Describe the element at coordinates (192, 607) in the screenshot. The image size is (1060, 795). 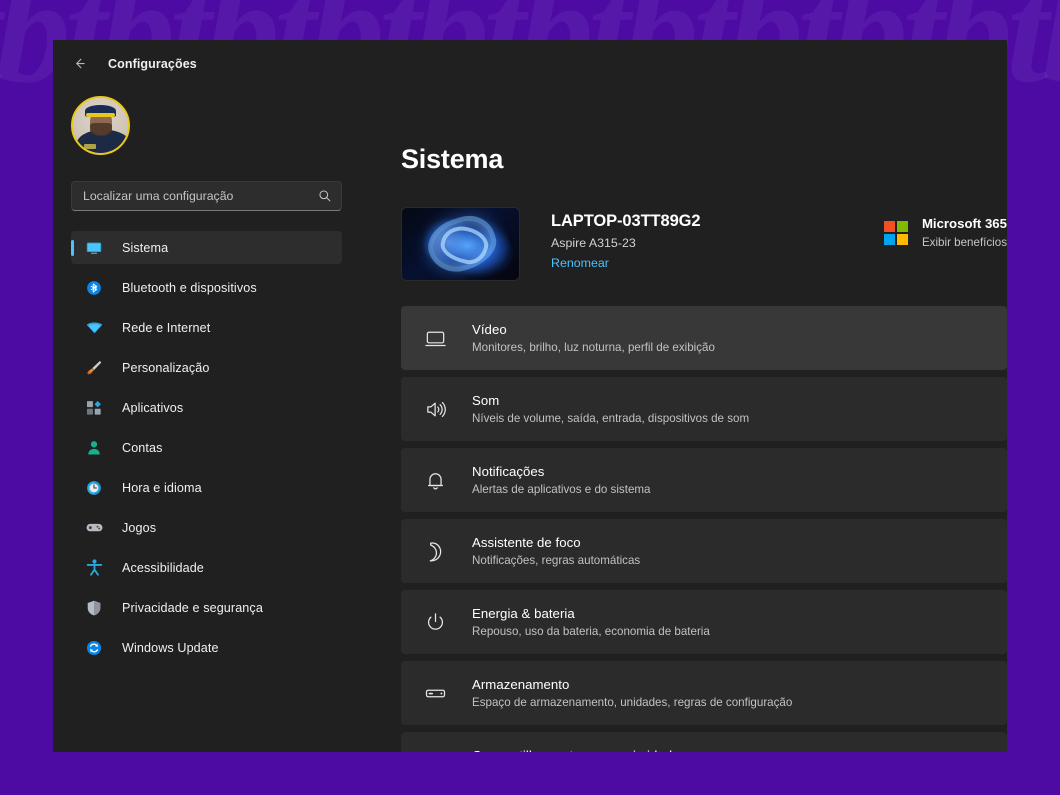
I see `sidebar-item-label: Privacidade e segurança` at that location.